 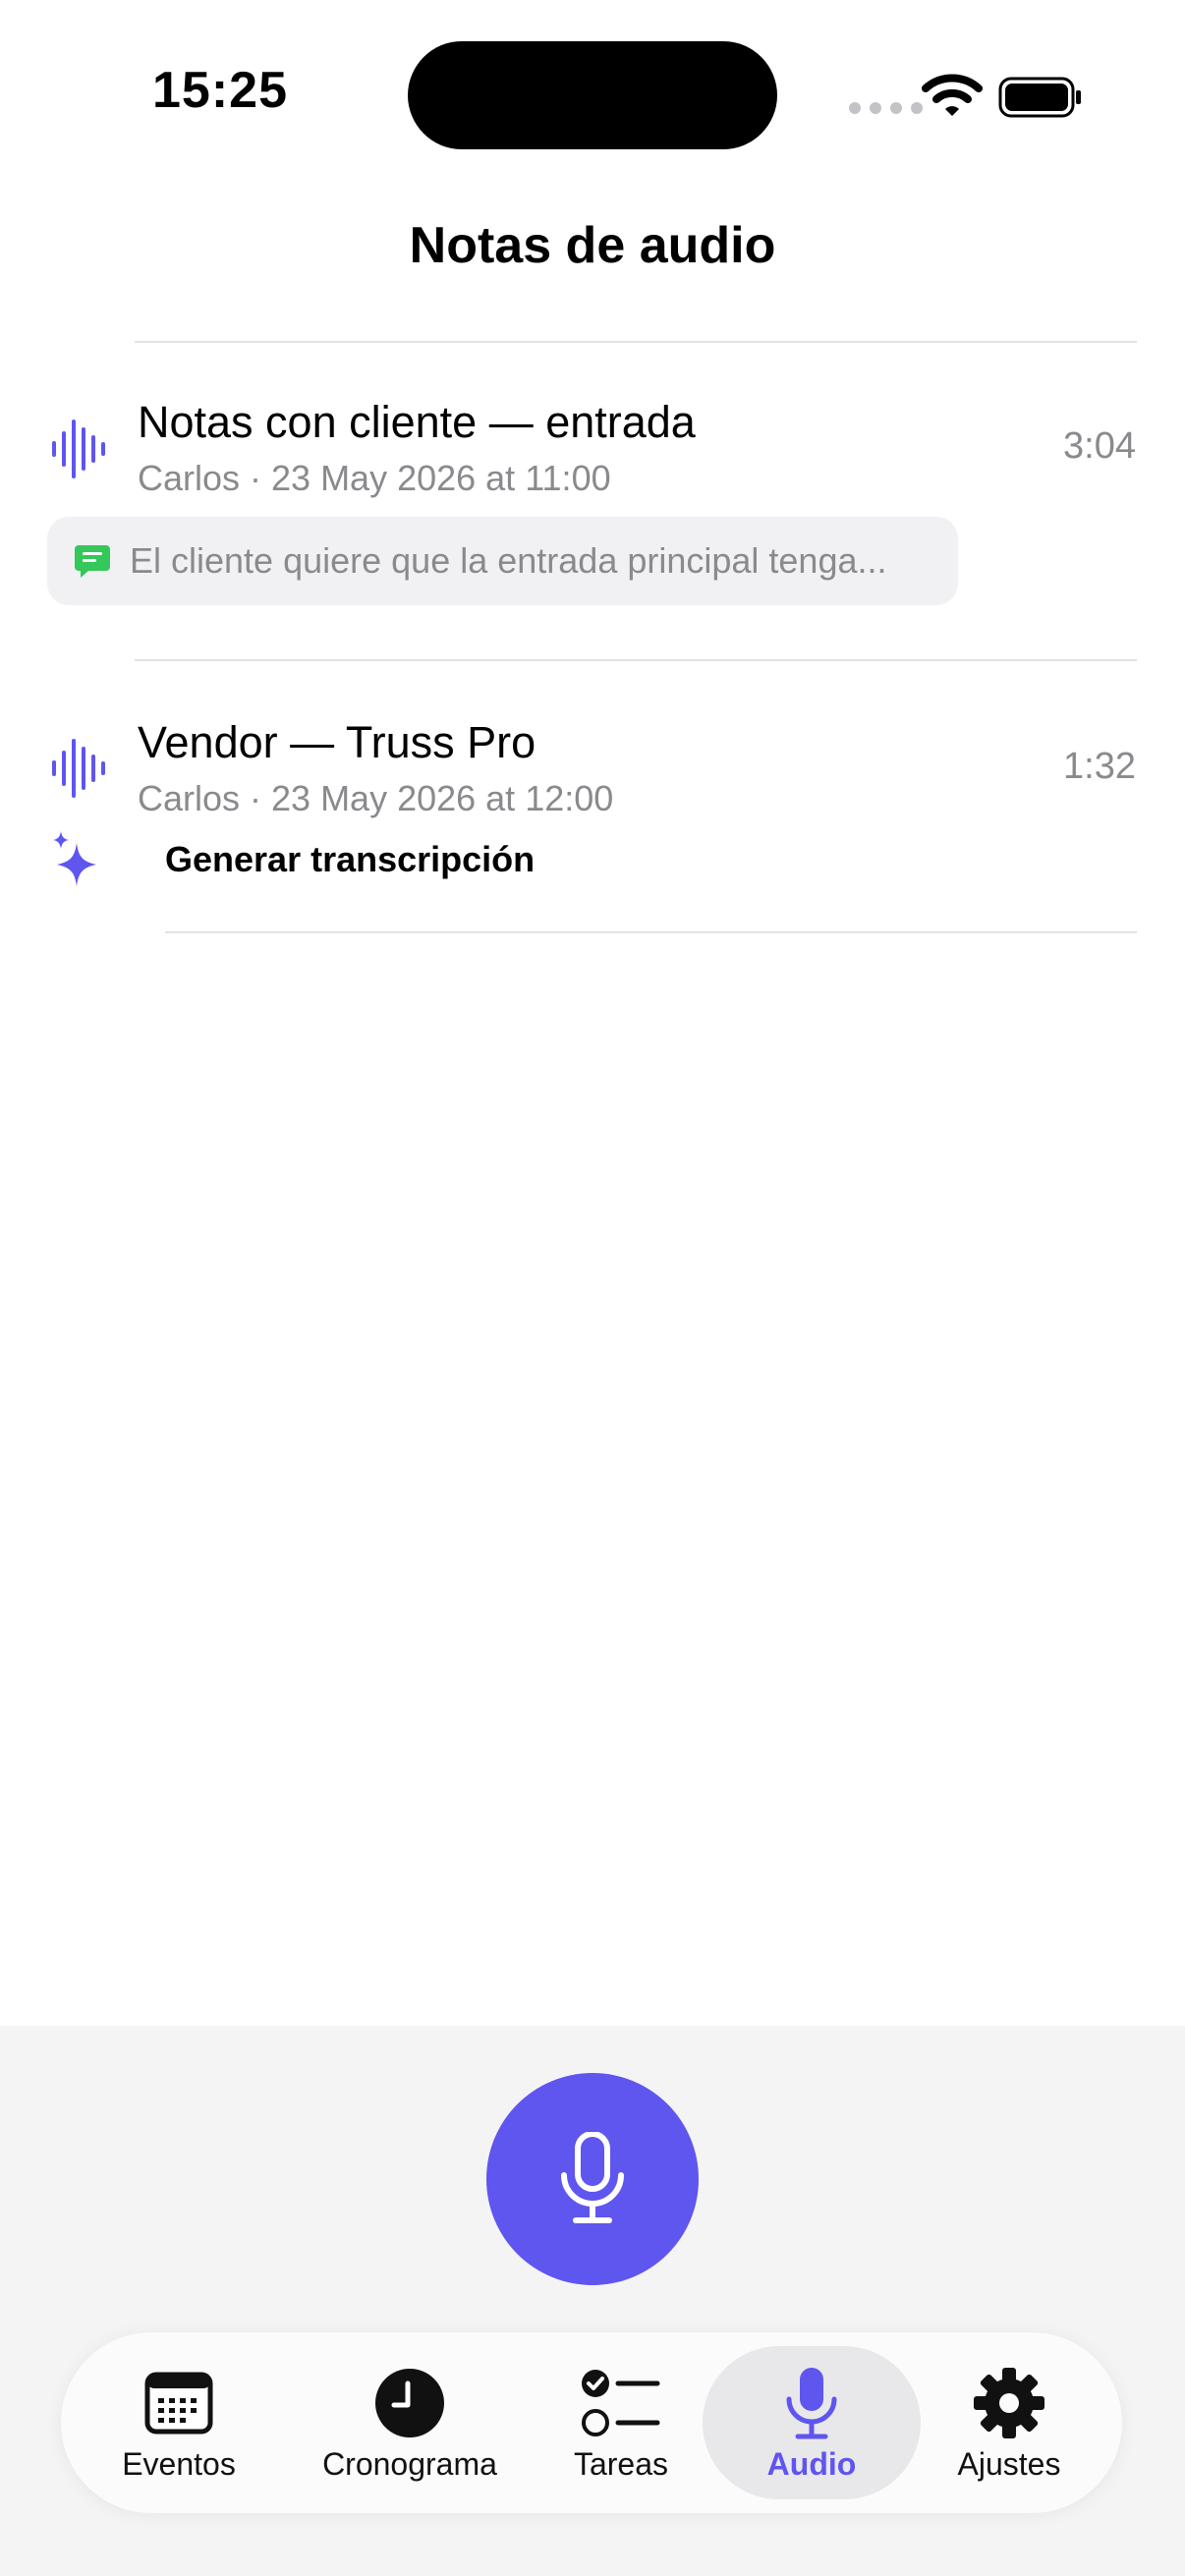 What do you see at coordinates (410, 2464) in the screenshot?
I see `tab-label: Cronograma` at bounding box center [410, 2464].